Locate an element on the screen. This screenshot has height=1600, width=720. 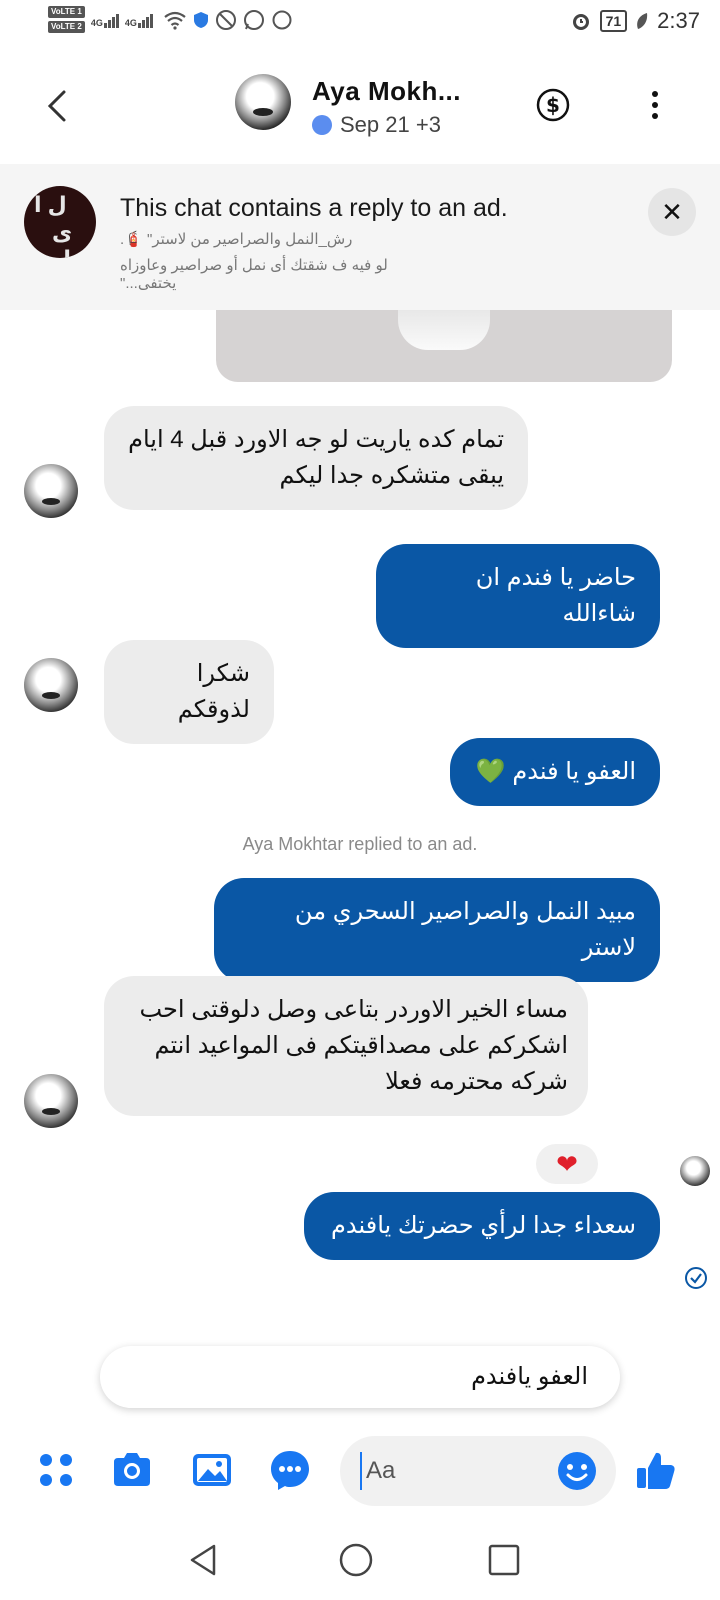
like-thumb-icon is located at coordinates (656, 1470).